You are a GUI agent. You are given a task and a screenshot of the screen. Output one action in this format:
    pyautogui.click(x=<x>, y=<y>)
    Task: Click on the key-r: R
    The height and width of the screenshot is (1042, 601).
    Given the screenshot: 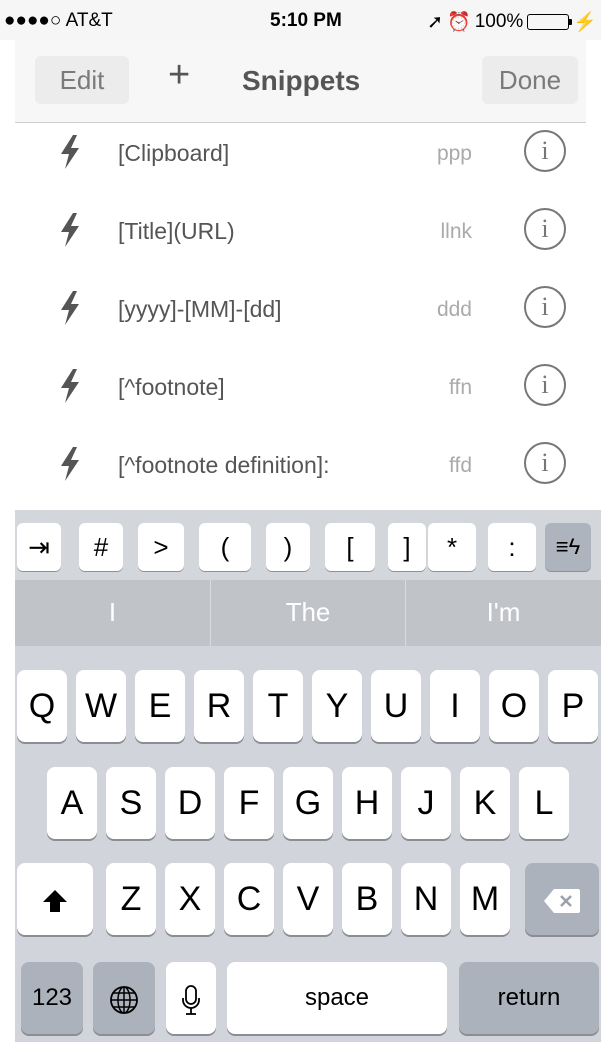 What is the action you would take?
    pyautogui.click(x=219, y=706)
    